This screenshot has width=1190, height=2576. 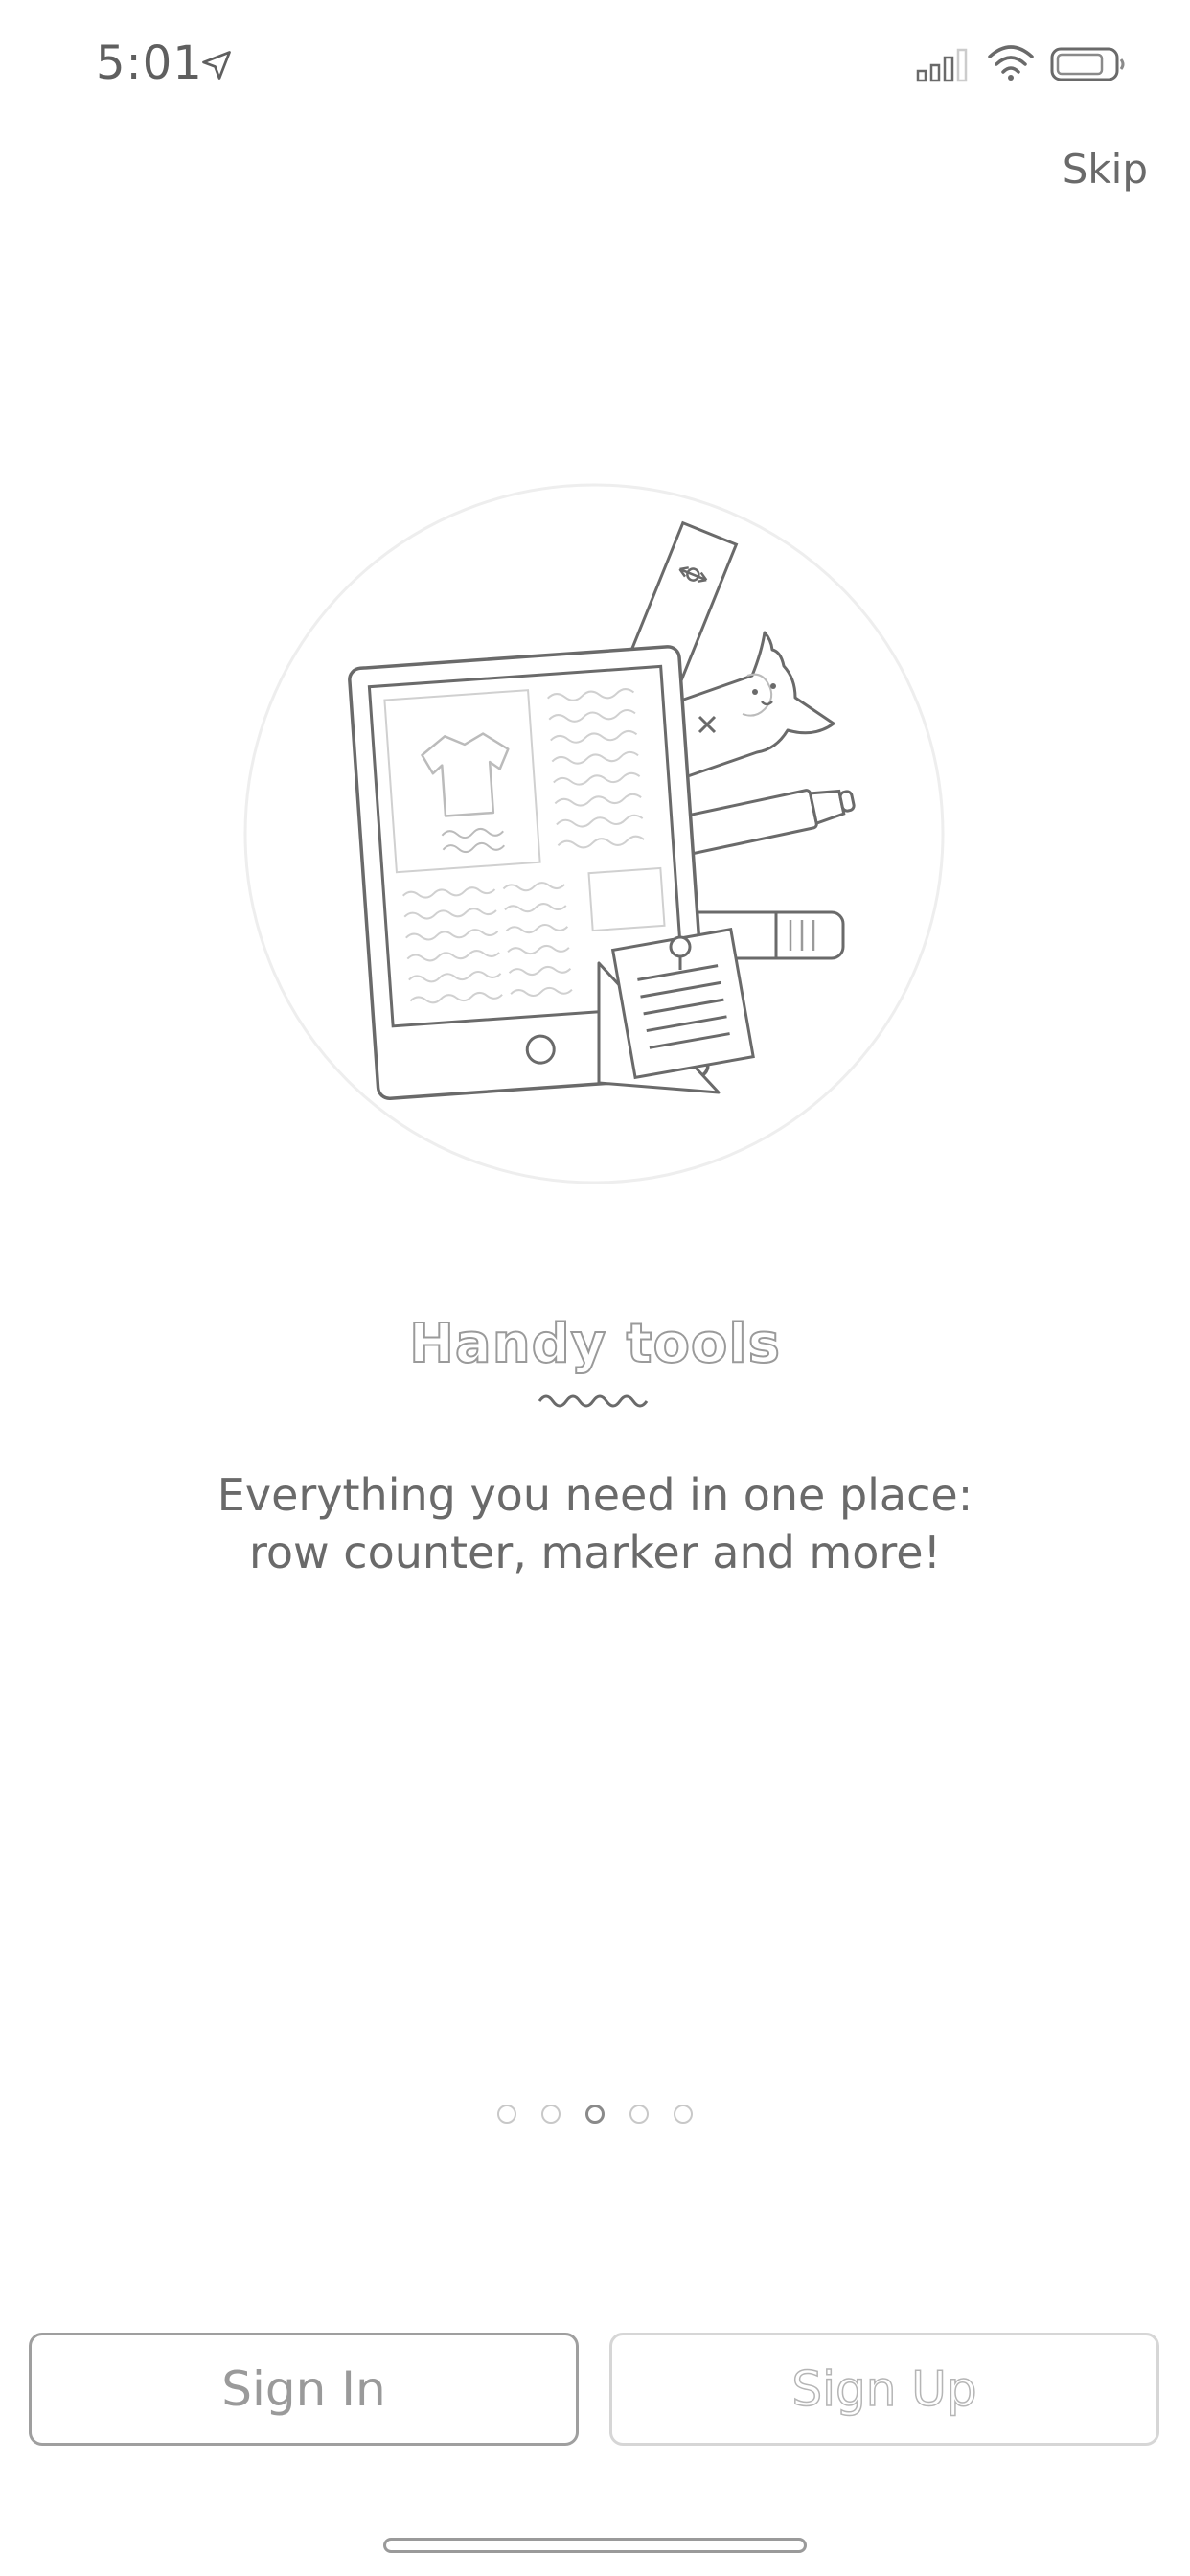 What do you see at coordinates (595, 1552) in the screenshot?
I see `description-line-2: row counter, marker and more!` at bounding box center [595, 1552].